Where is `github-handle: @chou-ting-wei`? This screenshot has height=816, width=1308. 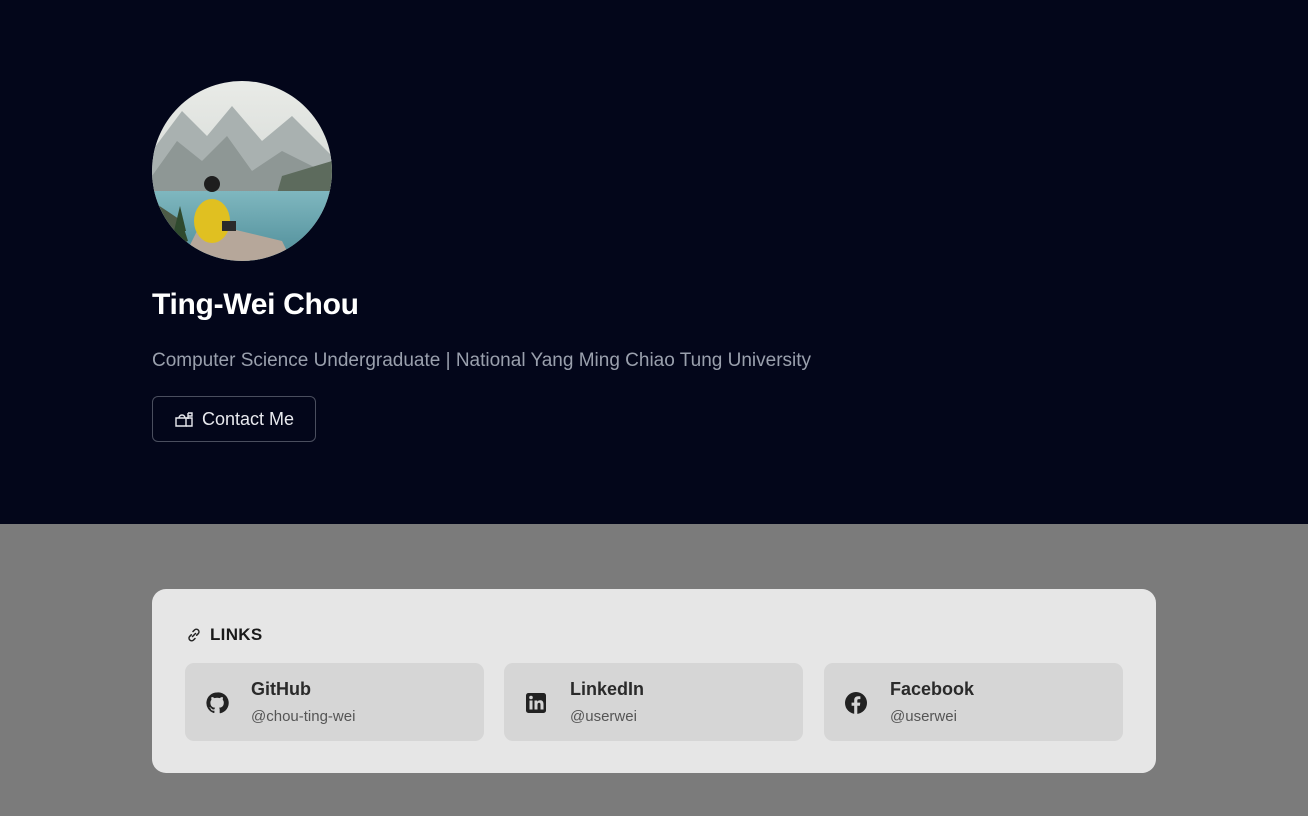 github-handle: @chou-ting-wei is located at coordinates (303, 716).